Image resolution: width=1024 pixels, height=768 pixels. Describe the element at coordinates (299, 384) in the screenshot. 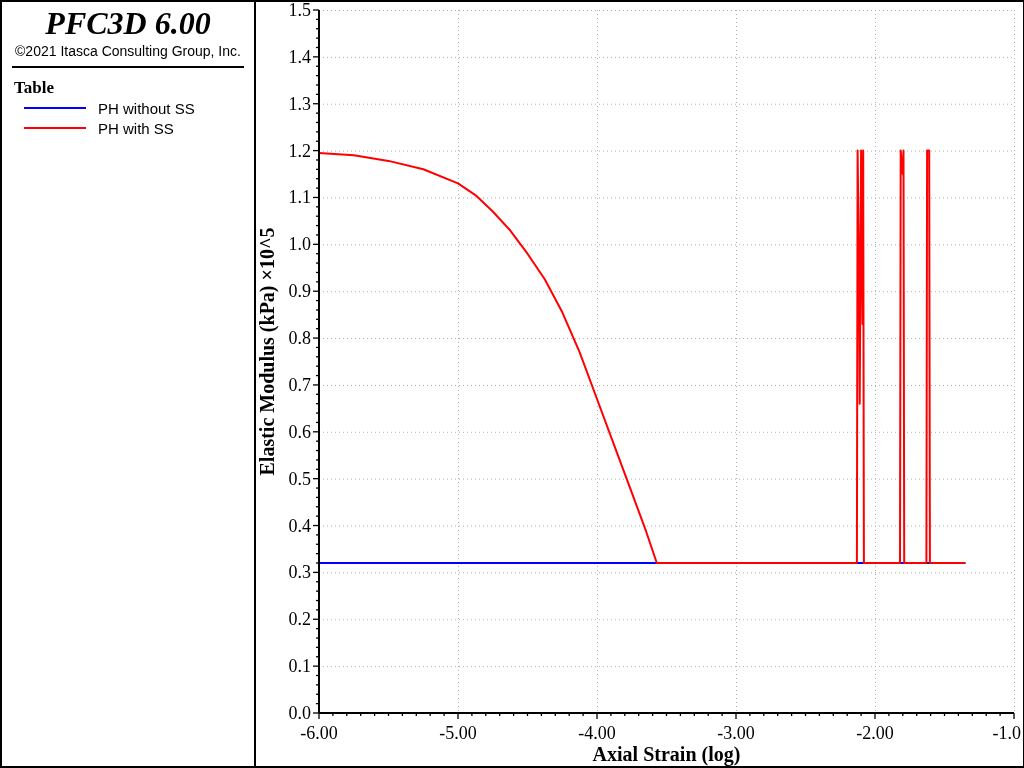

I see `y-tick-label: 0.7` at that location.